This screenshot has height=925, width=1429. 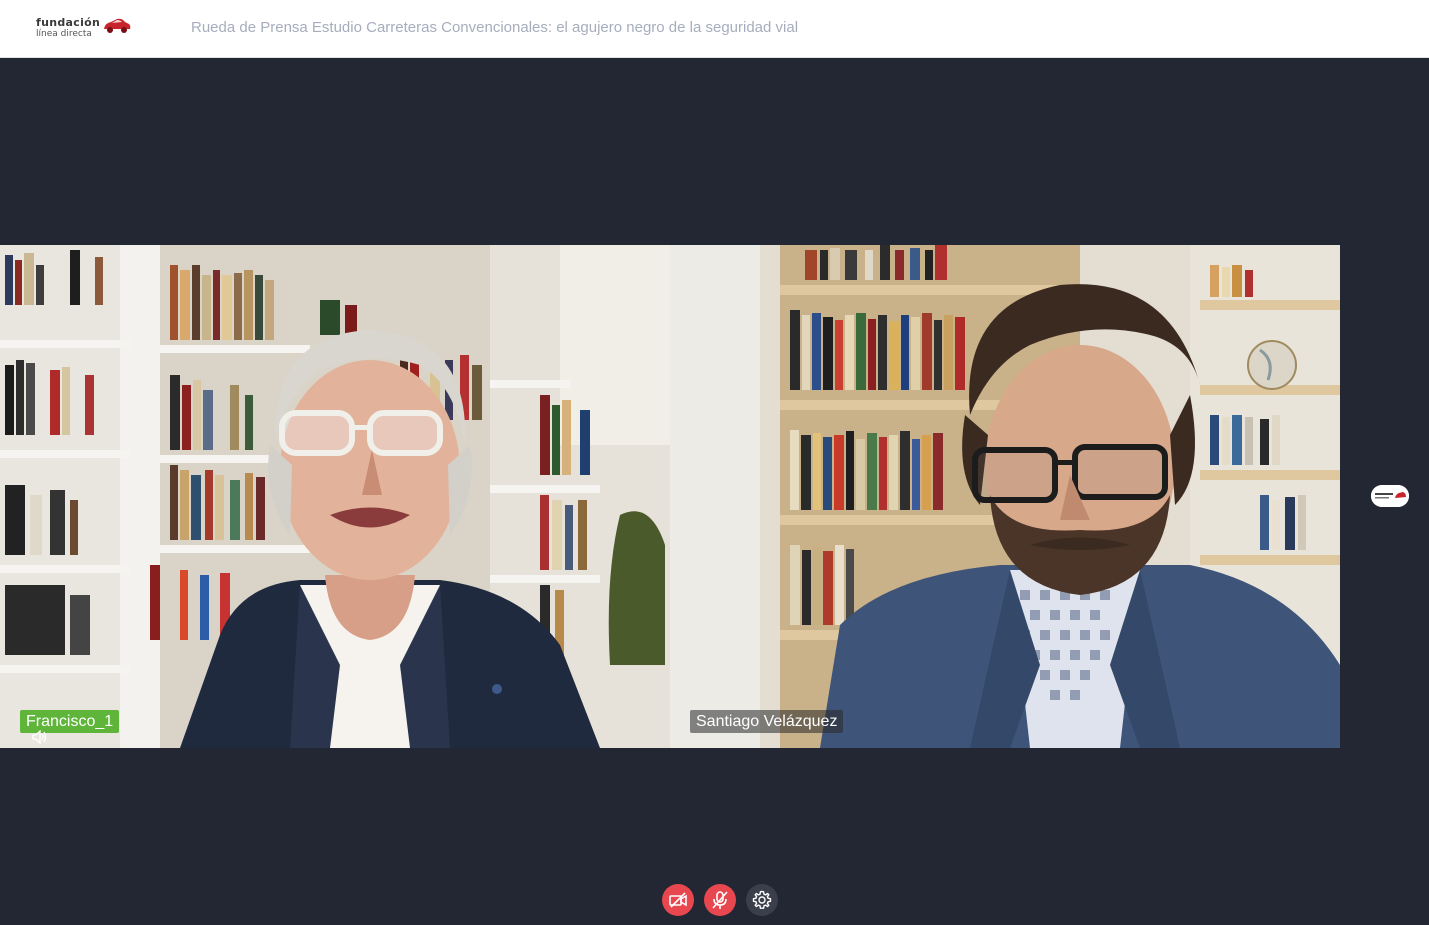 I want to click on camera-off-button, so click(x=678, y=900).